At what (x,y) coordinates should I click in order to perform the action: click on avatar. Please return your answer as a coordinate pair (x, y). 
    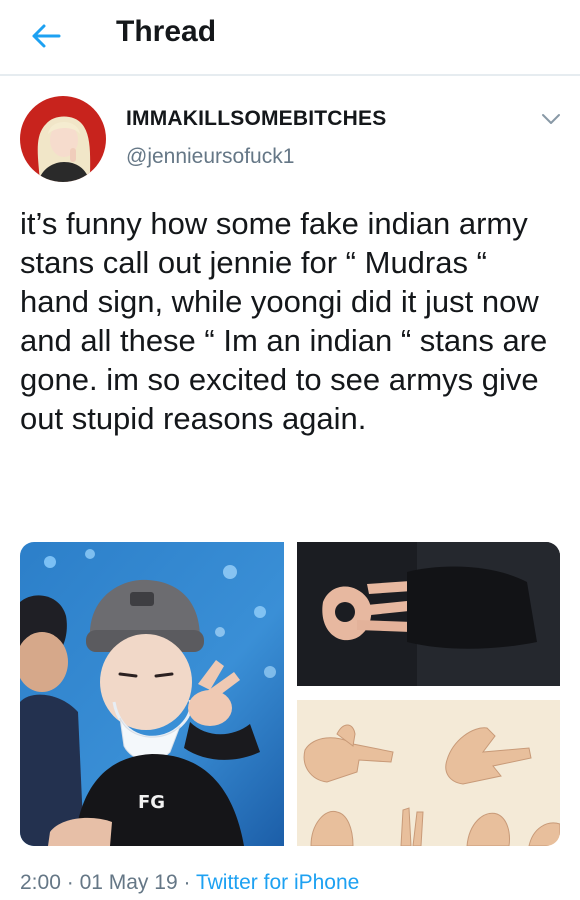
    Looking at the image, I should click on (63, 139).